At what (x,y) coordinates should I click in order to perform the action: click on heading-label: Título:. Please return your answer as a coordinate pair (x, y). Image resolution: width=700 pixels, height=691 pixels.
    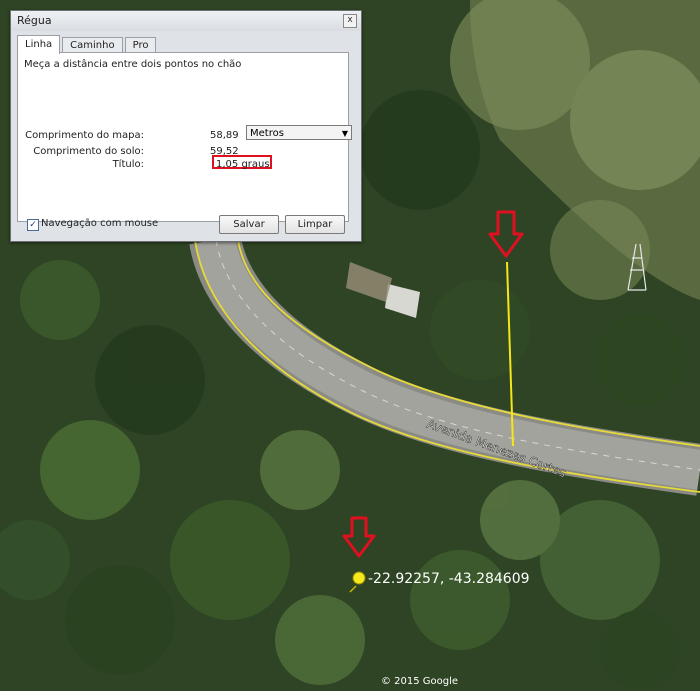
    Looking at the image, I should click on (128, 164).